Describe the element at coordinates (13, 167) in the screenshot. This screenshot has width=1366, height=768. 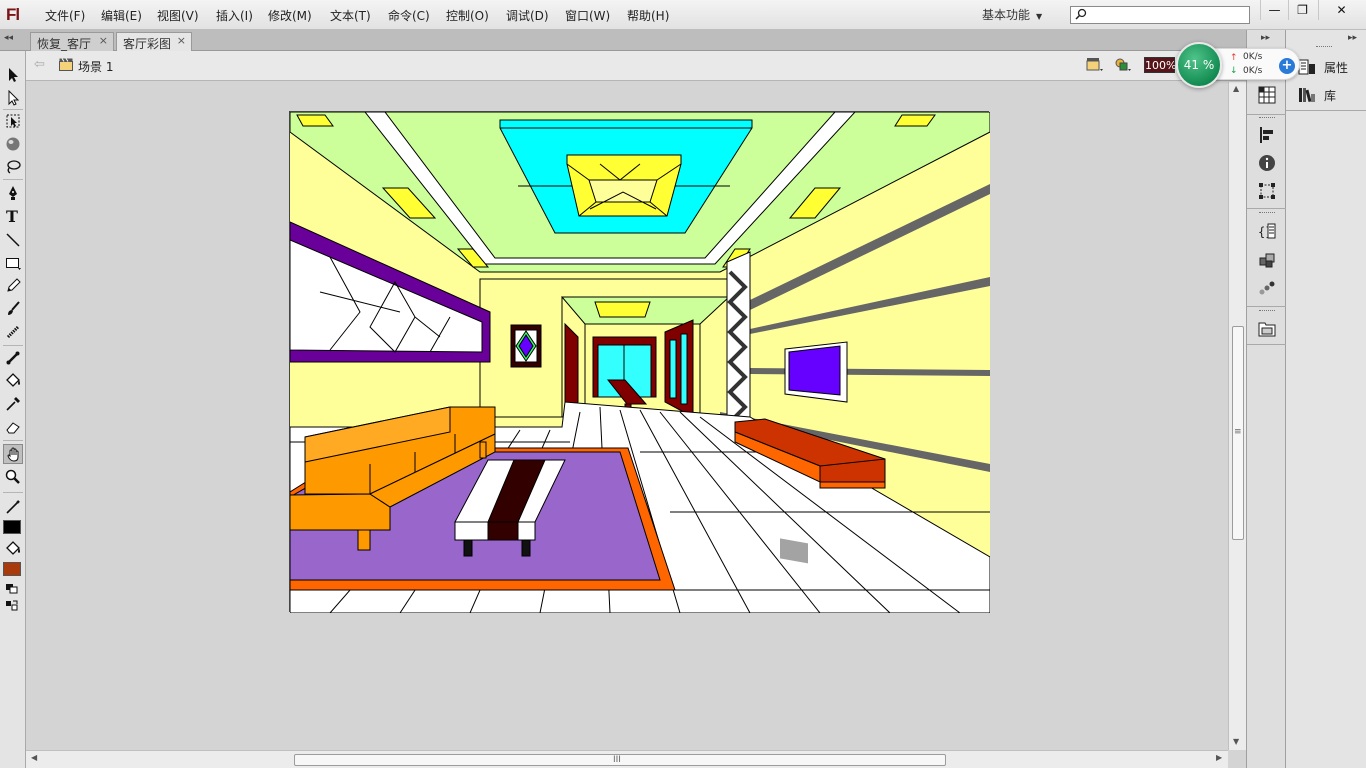
I see `lasso-tool` at that location.